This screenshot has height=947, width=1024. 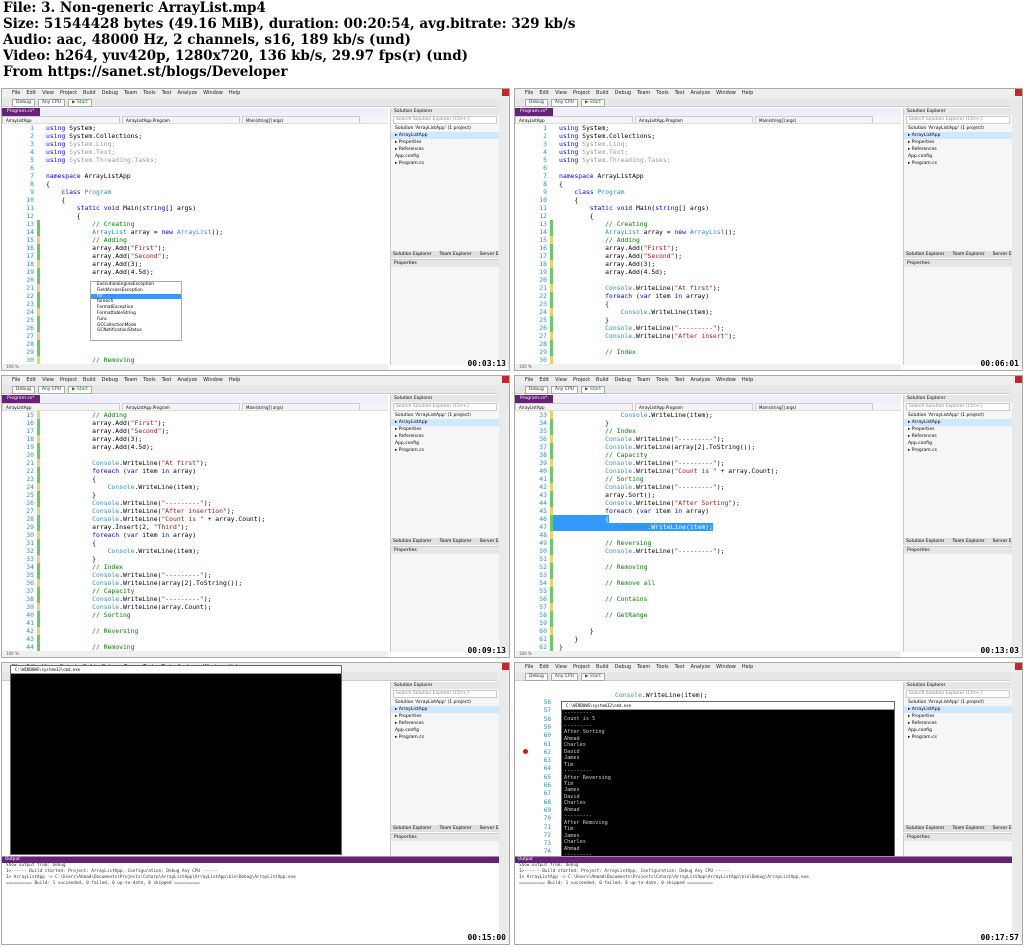 What do you see at coordinates (136, 331) in the screenshot?
I see `suggestion-item: GCNotificationStatus` at bounding box center [136, 331].